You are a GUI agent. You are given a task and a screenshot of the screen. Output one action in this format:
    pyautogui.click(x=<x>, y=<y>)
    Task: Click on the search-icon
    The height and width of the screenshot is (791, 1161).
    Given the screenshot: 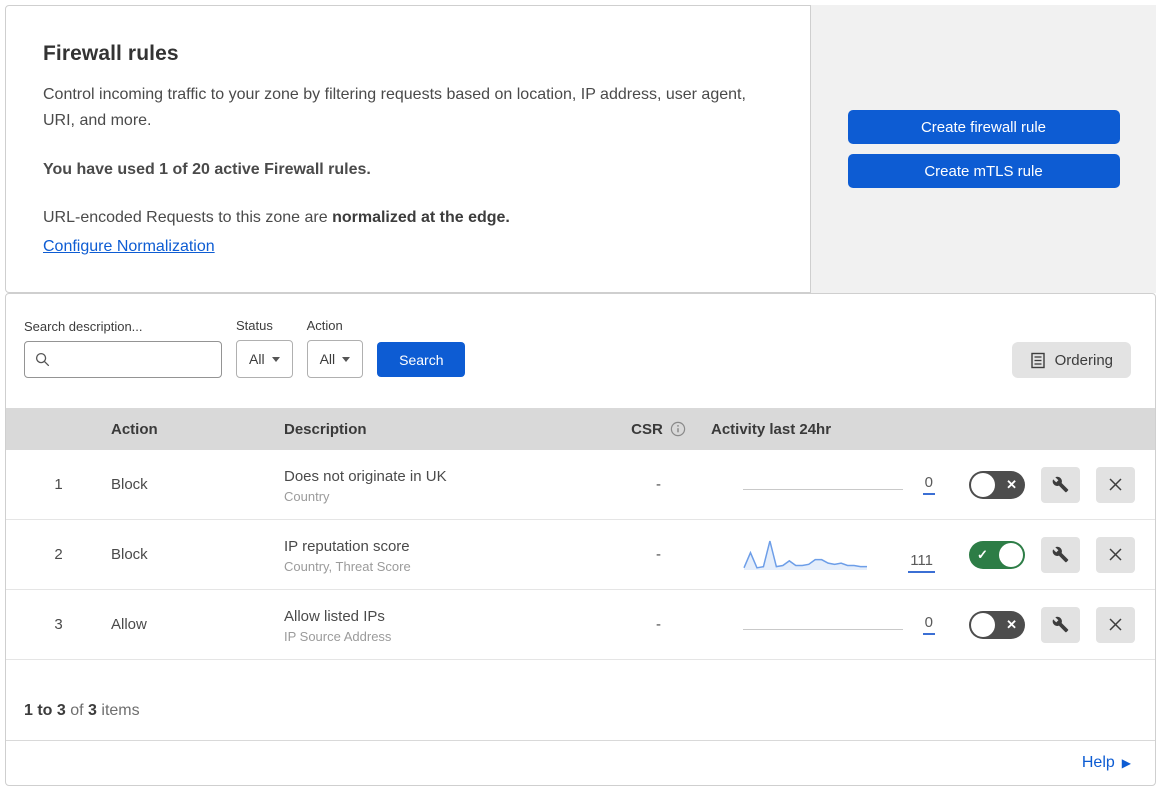 What is the action you would take?
    pyautogui.click(x=42, y=359)
    